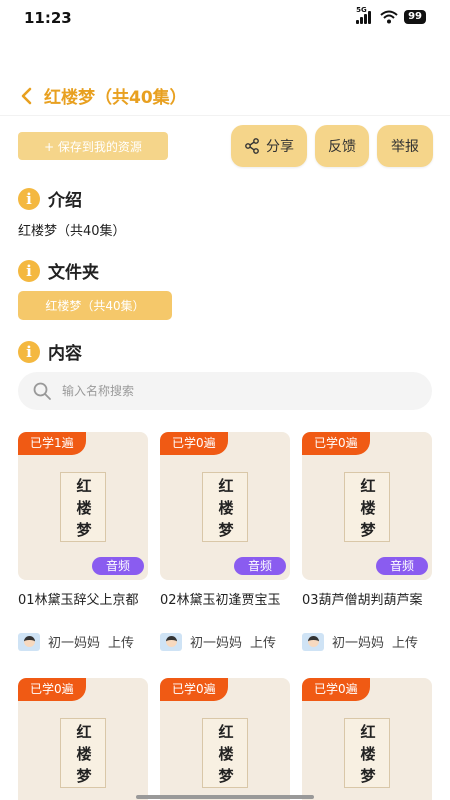 This screenshot has height=800, width=450. I want to click on page-title: 红楼梦（共40集）, so click(115, 98).